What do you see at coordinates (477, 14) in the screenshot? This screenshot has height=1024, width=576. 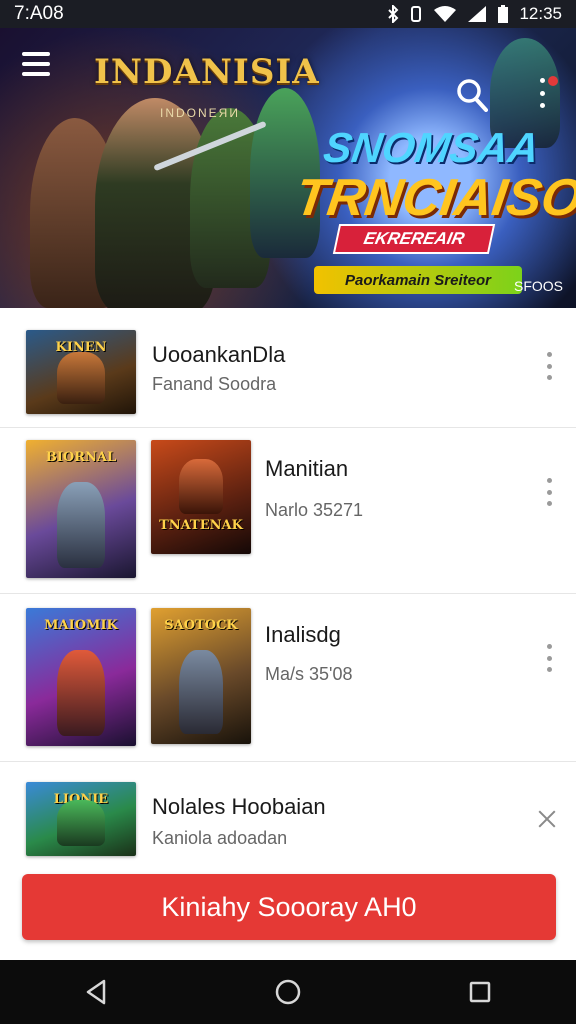 I see `signal-icon` at bounding box center [477, 14].